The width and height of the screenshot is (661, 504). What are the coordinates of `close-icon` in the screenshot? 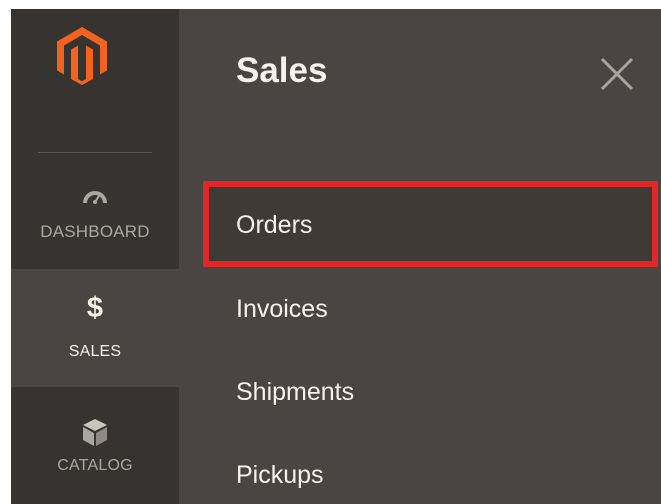 It's located at (617, 74).